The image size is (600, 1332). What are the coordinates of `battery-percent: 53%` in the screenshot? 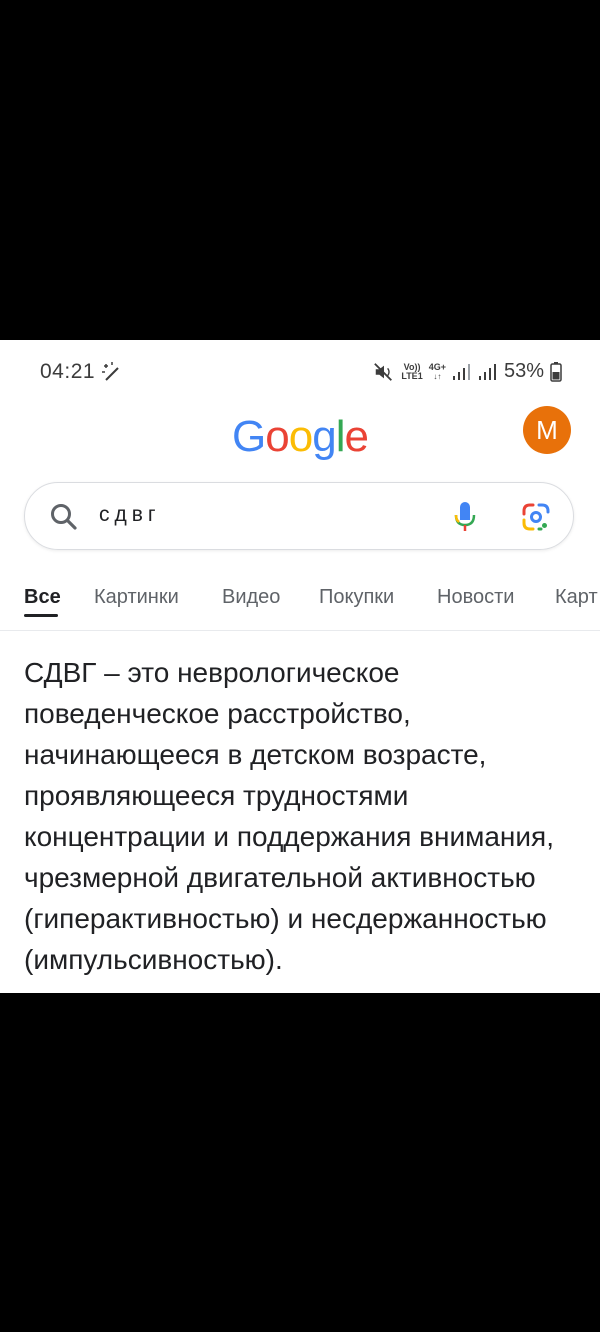 It's located at (523, 371).